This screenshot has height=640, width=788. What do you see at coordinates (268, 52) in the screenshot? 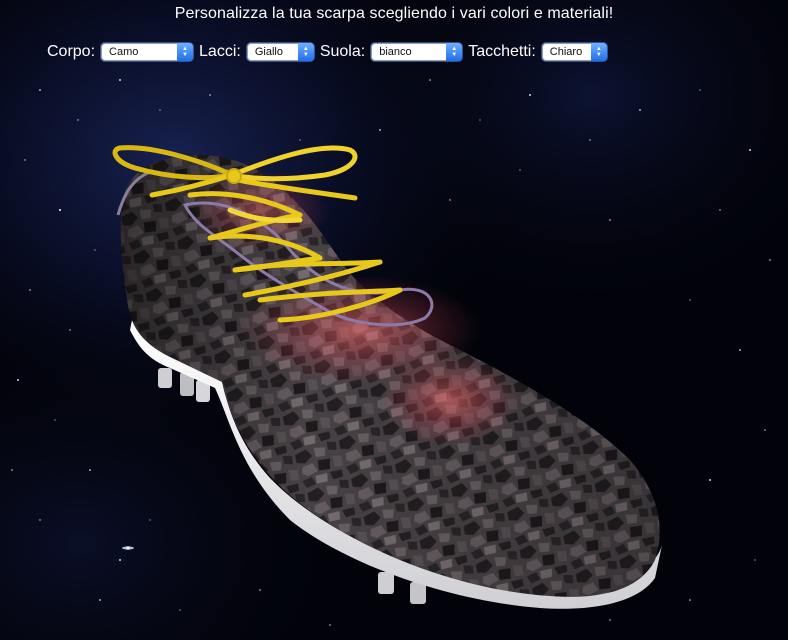
I see `lacci-select-value: Giallo` at bounding box center [268, 52].